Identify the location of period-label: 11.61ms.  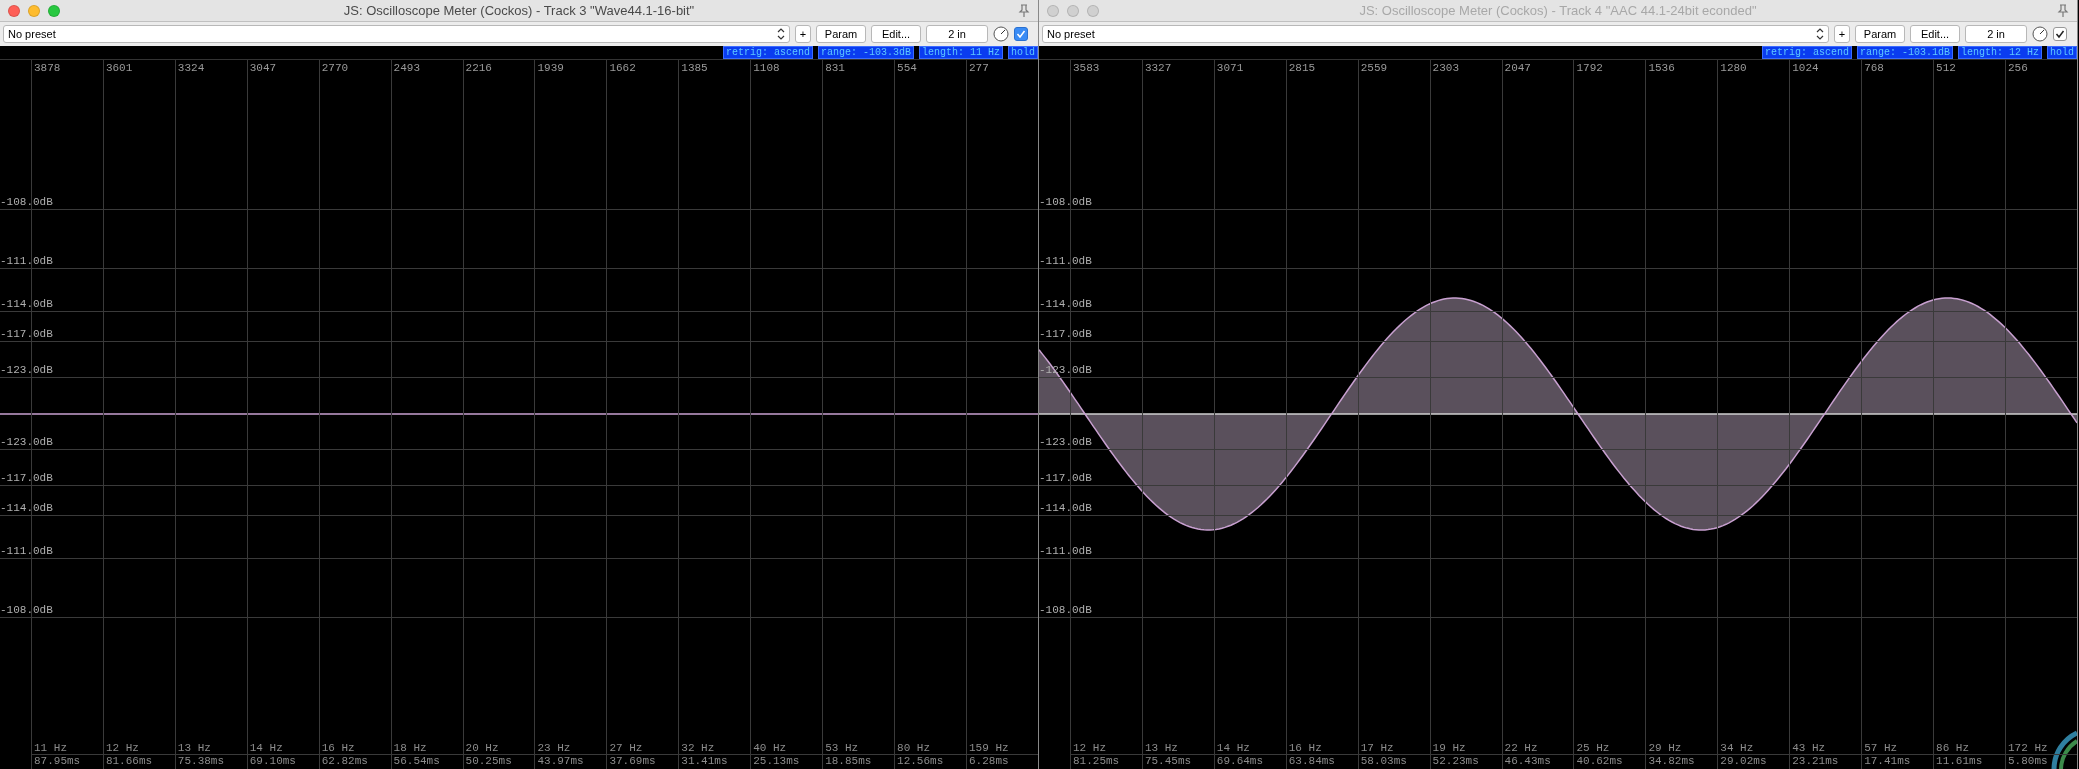
(1959, 762).